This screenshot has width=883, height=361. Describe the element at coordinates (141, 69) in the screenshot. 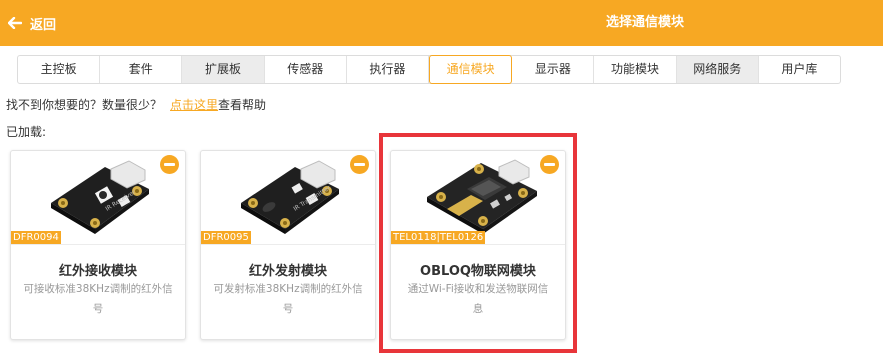

I see `tab-kits: 套件` at that location.